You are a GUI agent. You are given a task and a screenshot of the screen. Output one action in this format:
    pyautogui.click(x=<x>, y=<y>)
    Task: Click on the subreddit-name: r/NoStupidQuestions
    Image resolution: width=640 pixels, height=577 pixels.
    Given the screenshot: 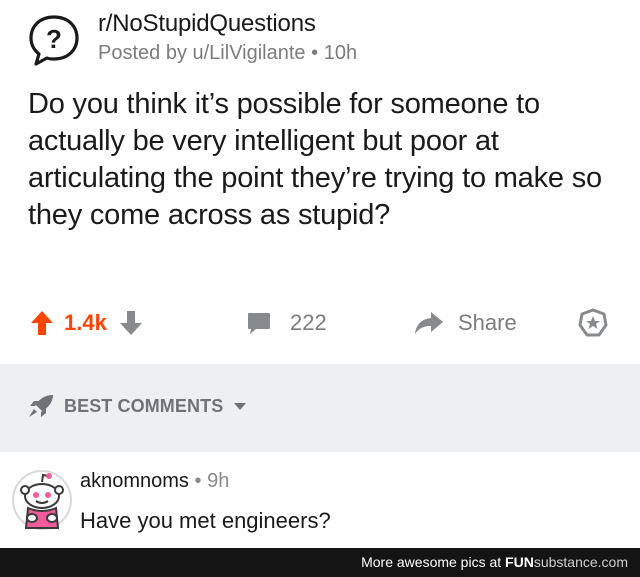 What is the action you would take?
    pyautogui.click(x=207, y=24)
    